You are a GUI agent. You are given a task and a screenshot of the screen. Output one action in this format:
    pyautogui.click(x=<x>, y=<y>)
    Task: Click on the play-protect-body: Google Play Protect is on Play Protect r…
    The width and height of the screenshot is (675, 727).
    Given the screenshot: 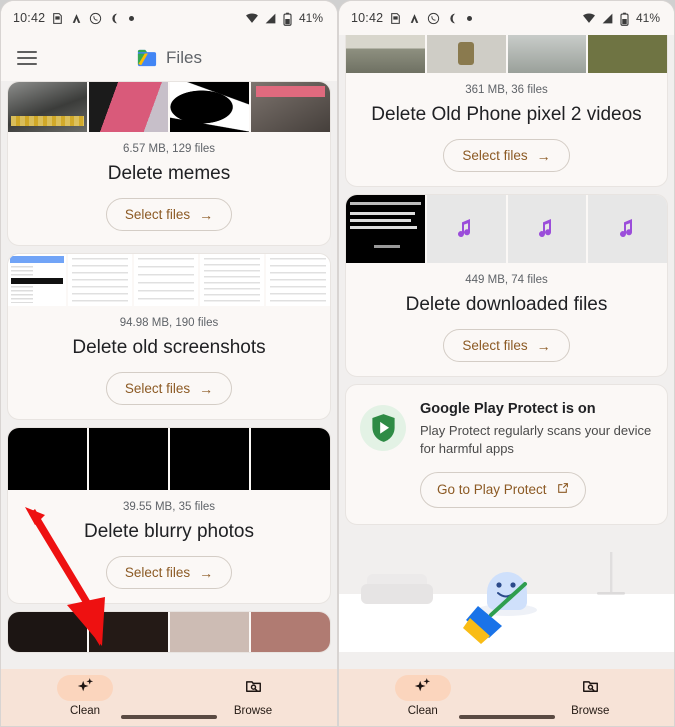 What is the action you would take?
    pyautogui.click(x=536, y=454)
    